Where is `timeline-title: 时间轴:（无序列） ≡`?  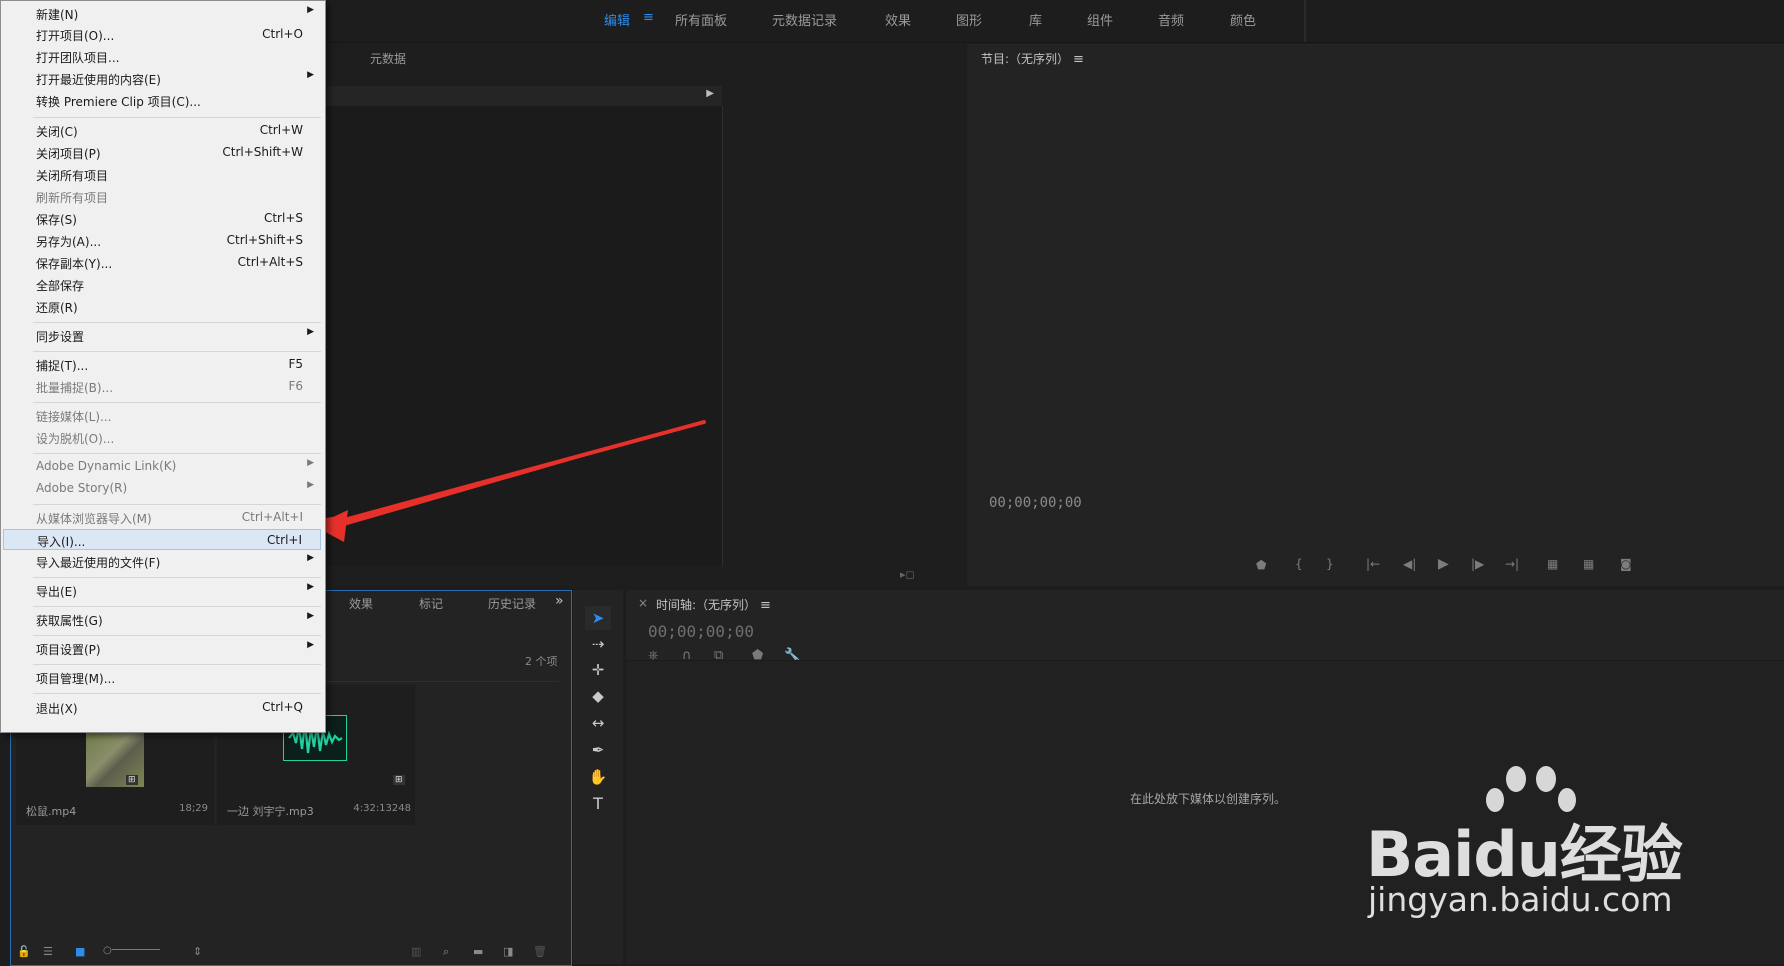 timeline-title: 时间轴:（无序列） ≡ is located at coordinates (713, 604).